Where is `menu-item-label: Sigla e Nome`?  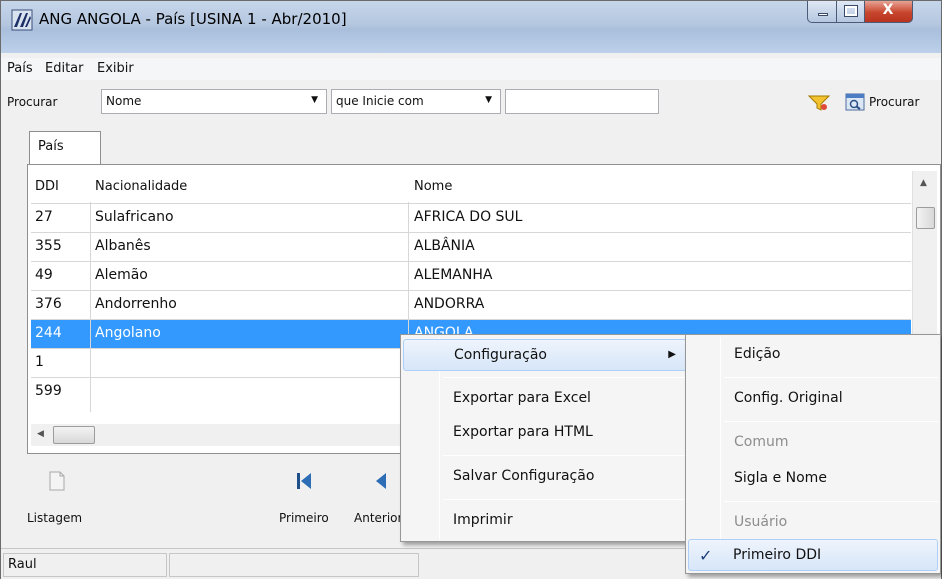 menu-item-label: Sigla e Nome is located at coordinates (780, 478).